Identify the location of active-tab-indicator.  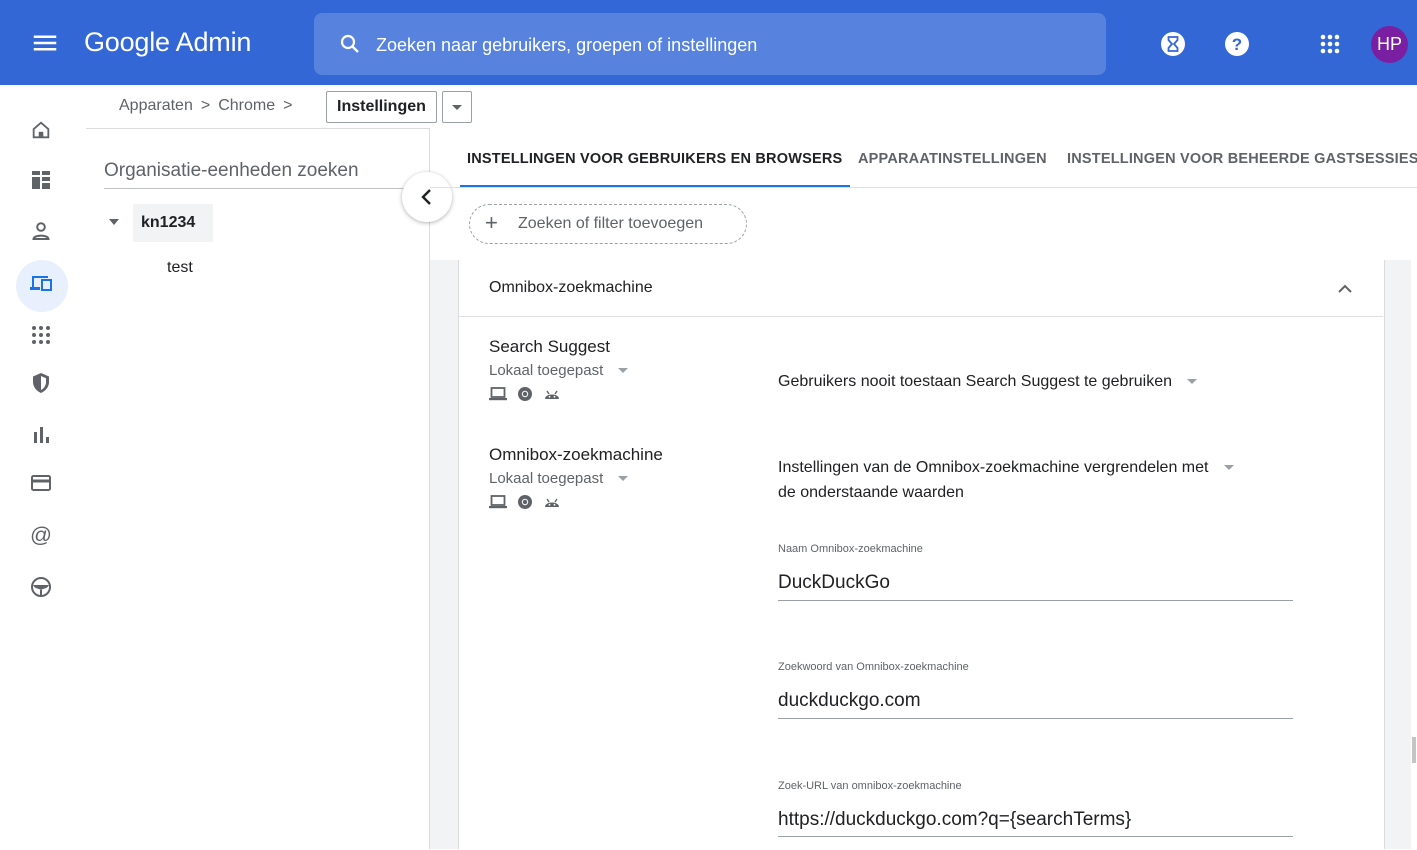
(655, 186).